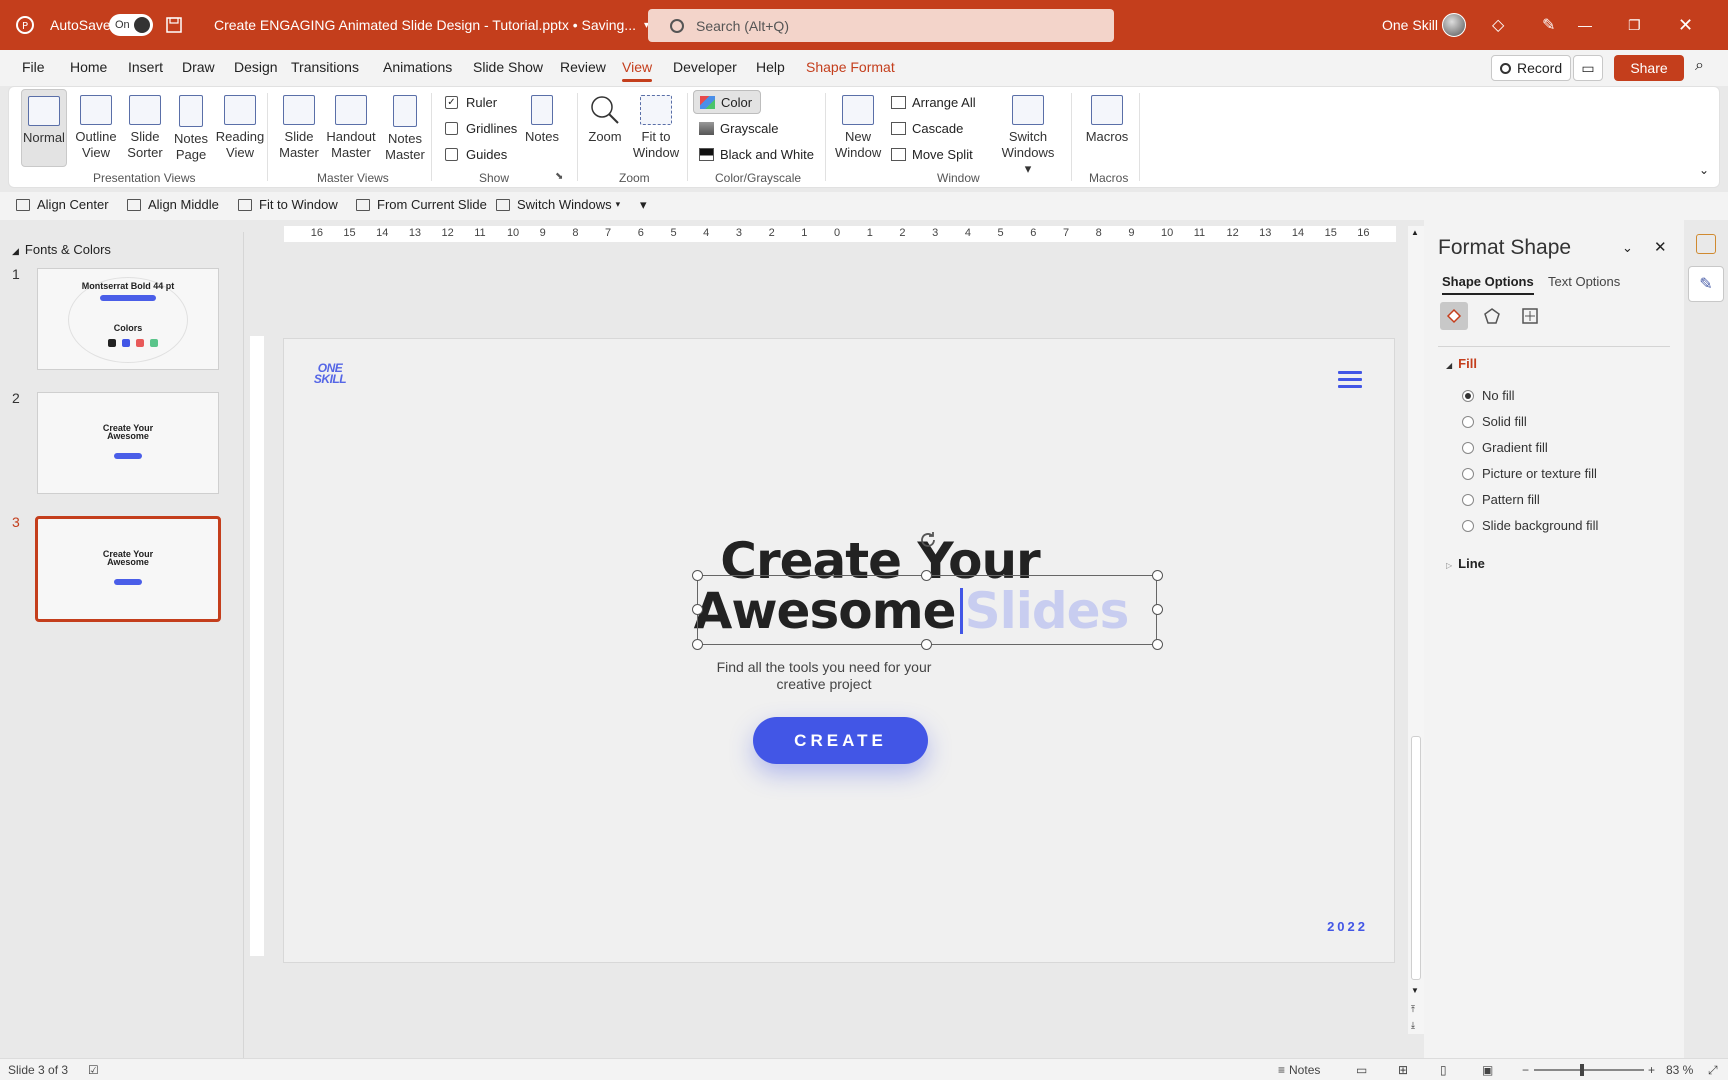  What do you see at coordinates (128, 443) in the screenshot?
I see `slide-thumbnail-2: Create Your Awesome` at bounding box center [128, 443].